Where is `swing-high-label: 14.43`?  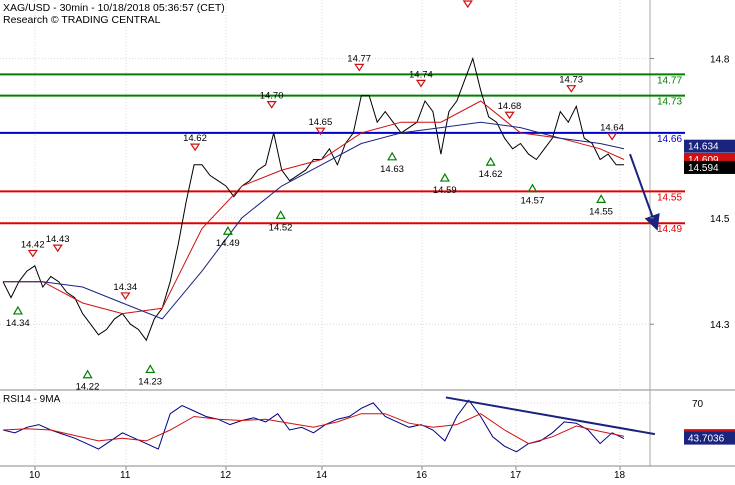
swing-high-label: 14.43 is located at coordinates (58, 239).